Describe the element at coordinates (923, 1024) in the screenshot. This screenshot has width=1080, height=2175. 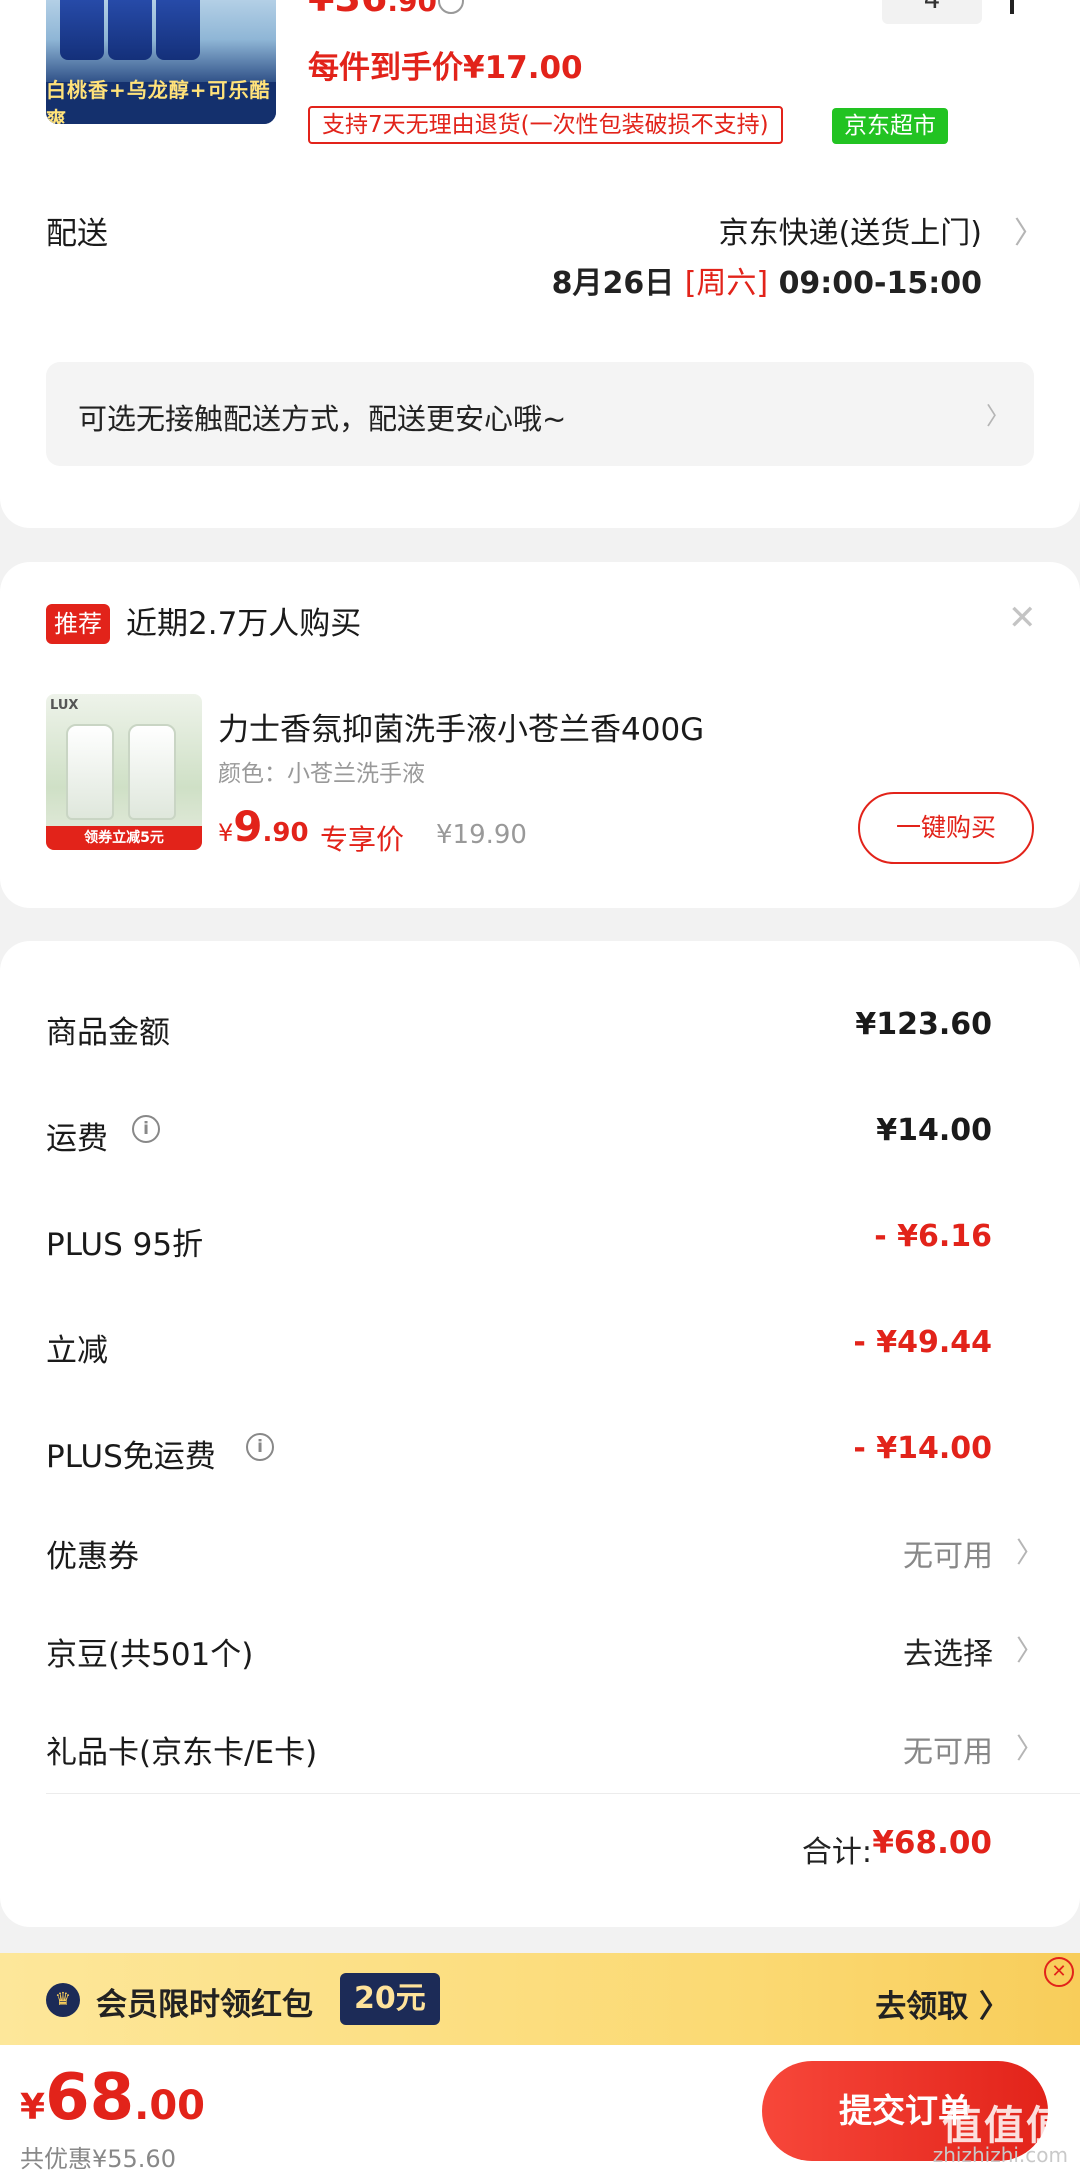
I see `summary-value-goods: ¥123.60` at that location.